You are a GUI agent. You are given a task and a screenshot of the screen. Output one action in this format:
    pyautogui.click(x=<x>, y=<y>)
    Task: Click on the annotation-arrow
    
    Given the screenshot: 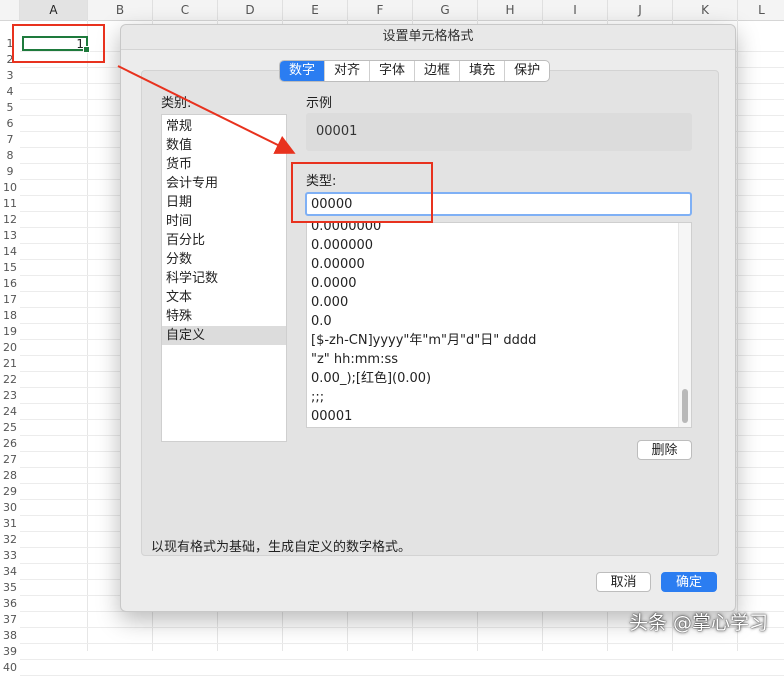 What is the action you would take?
    pyautogui.click(x=206, y=109)
    